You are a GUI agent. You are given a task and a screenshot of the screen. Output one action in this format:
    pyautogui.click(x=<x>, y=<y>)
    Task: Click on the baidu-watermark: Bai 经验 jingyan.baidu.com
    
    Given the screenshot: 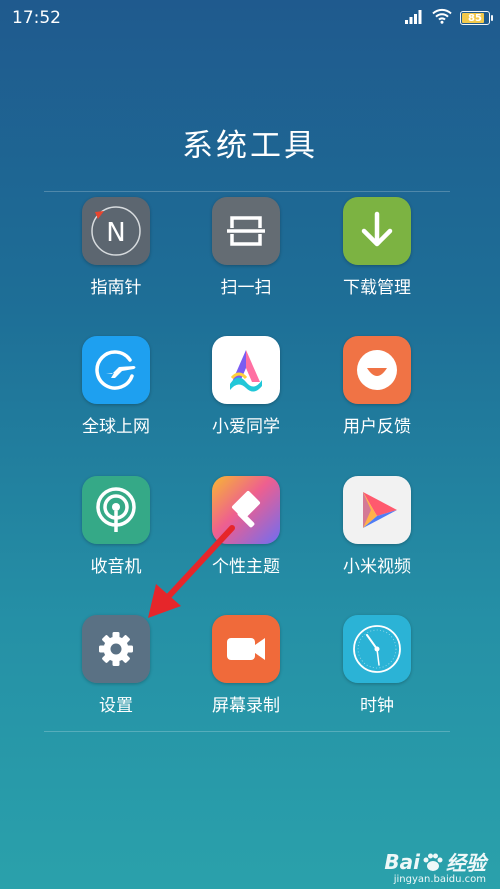 What is the action you would take?
    pyautogui.click(x=435, y=866)
    